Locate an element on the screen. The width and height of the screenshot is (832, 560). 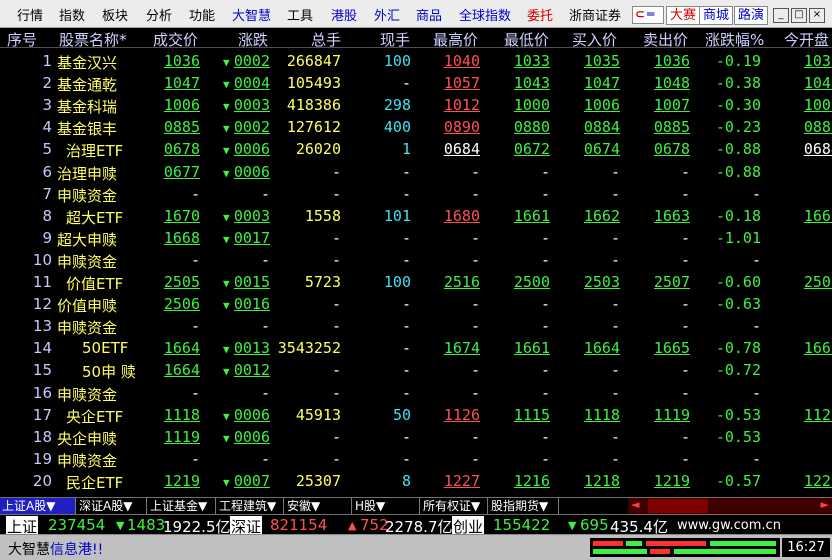
col-volume: 总手 is located at coordinates (326, 39).